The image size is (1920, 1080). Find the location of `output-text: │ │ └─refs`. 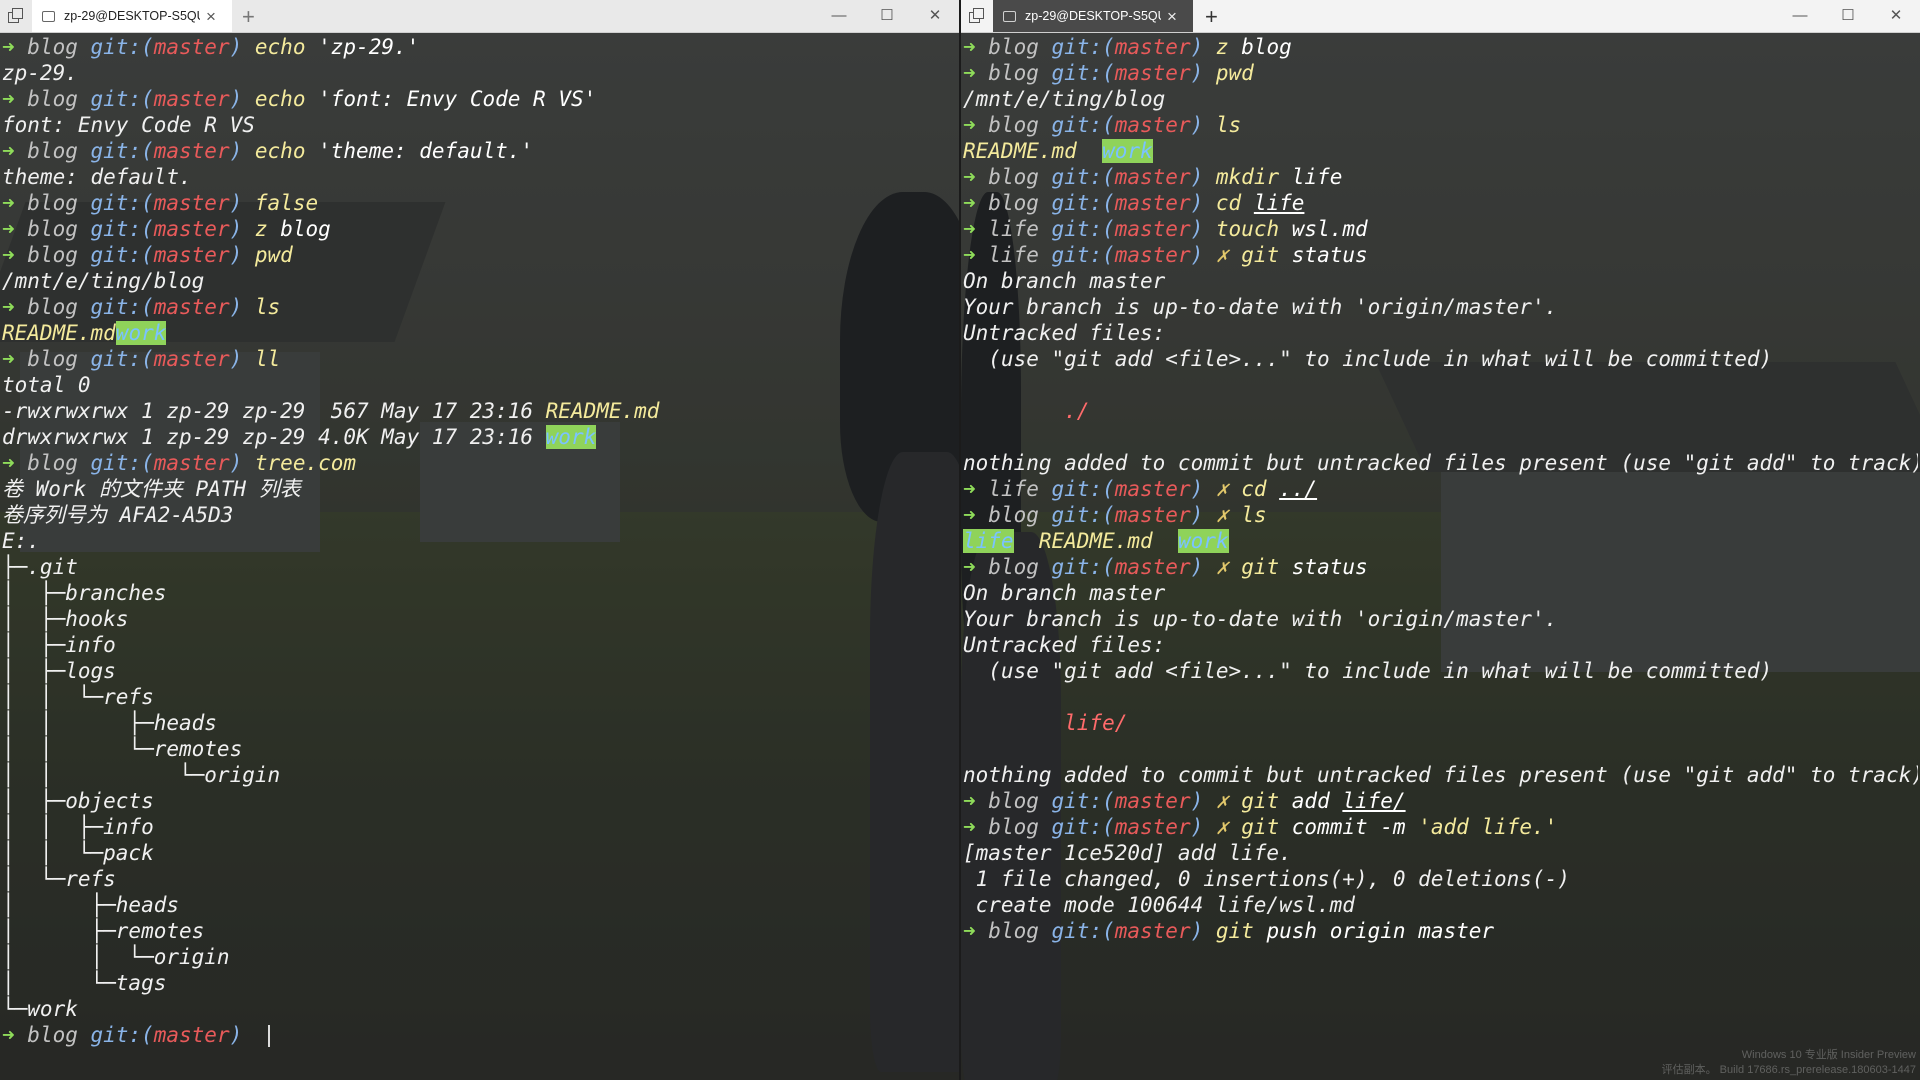

output-text: │ │ └─refs is located at coordinates (78, 697).